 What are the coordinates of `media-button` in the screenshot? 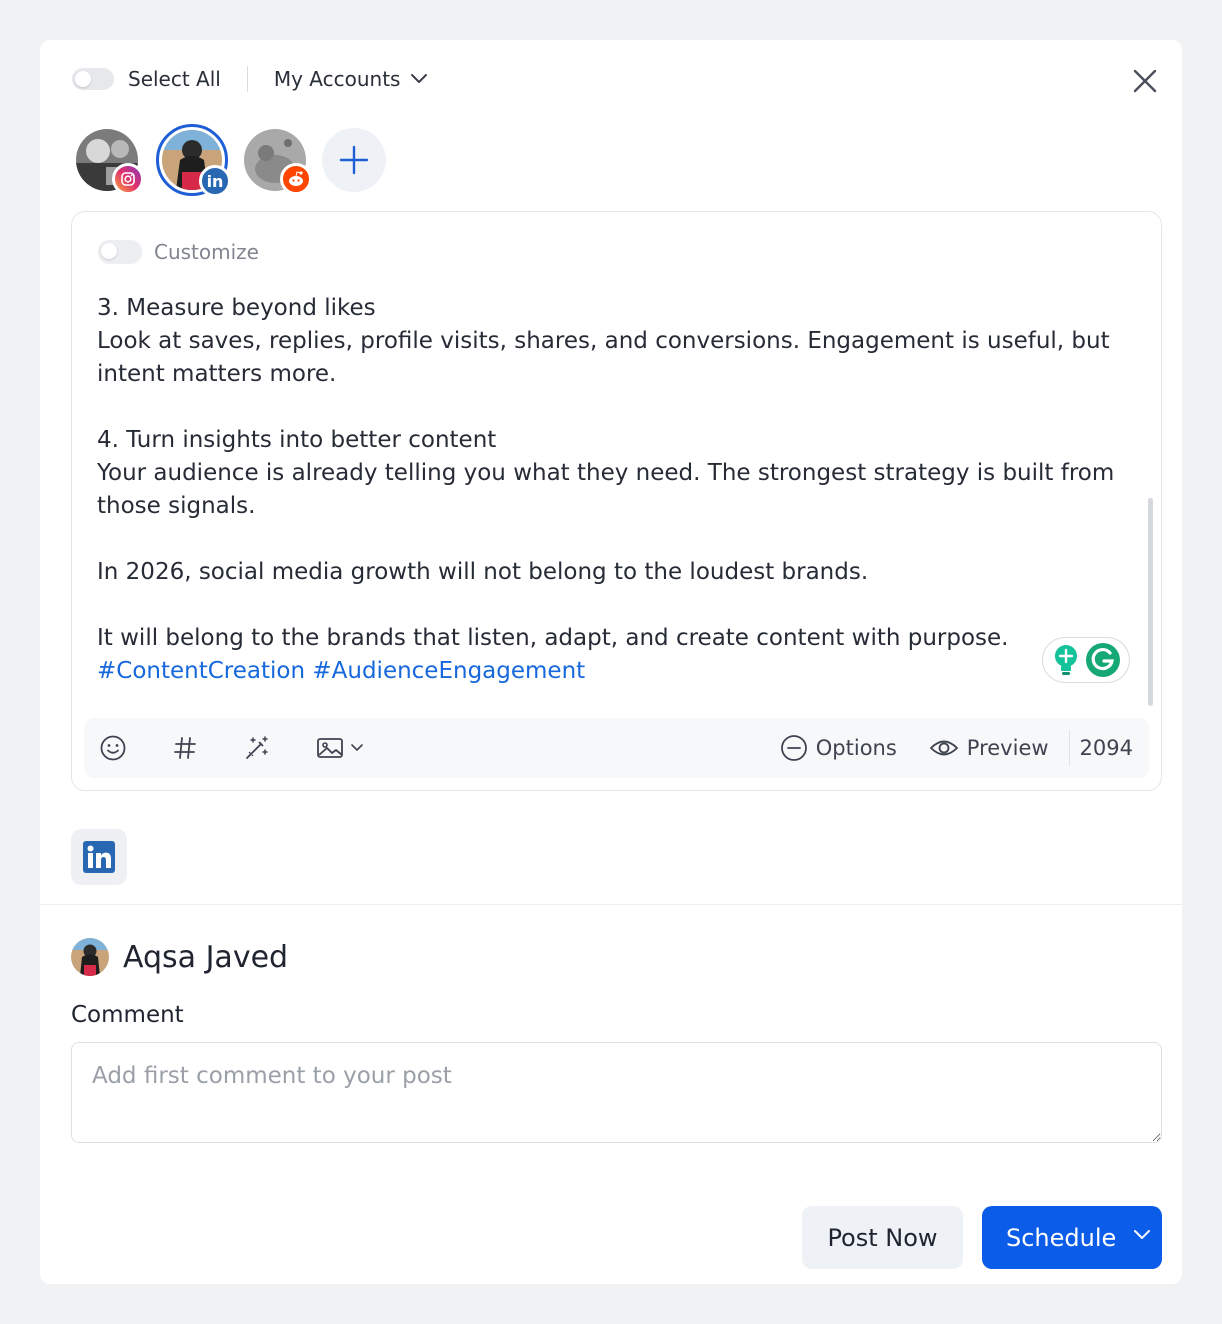 It's located at (340, 748).